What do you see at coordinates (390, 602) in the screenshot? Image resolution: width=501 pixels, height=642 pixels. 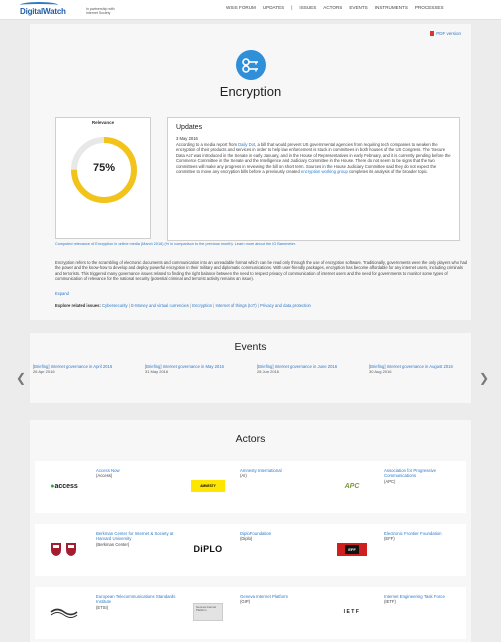 I see `actor-abbr: (IETF)` at bounding box center [390, 602].